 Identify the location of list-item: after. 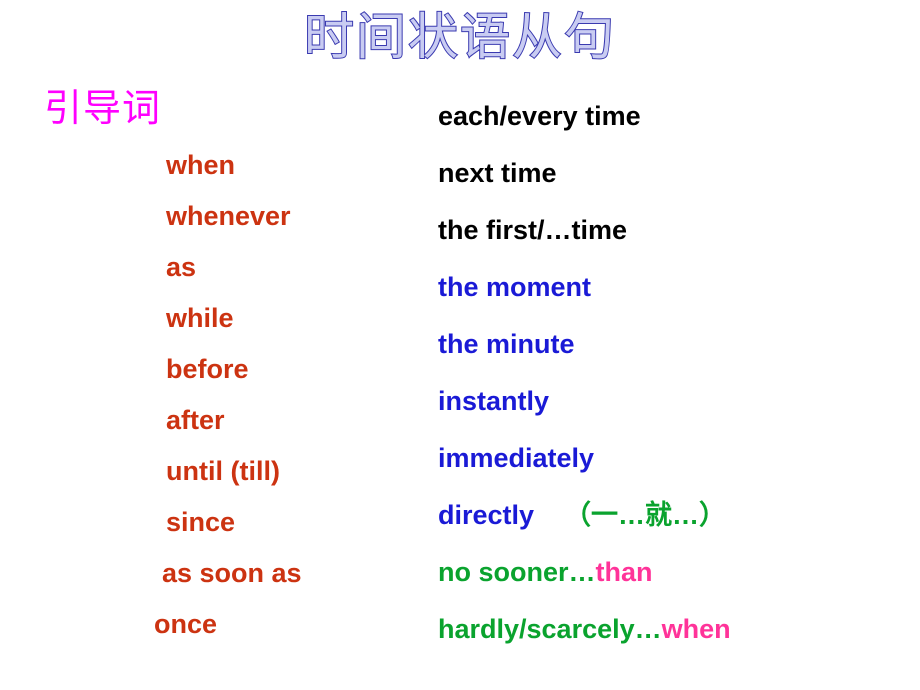
(210, 420).